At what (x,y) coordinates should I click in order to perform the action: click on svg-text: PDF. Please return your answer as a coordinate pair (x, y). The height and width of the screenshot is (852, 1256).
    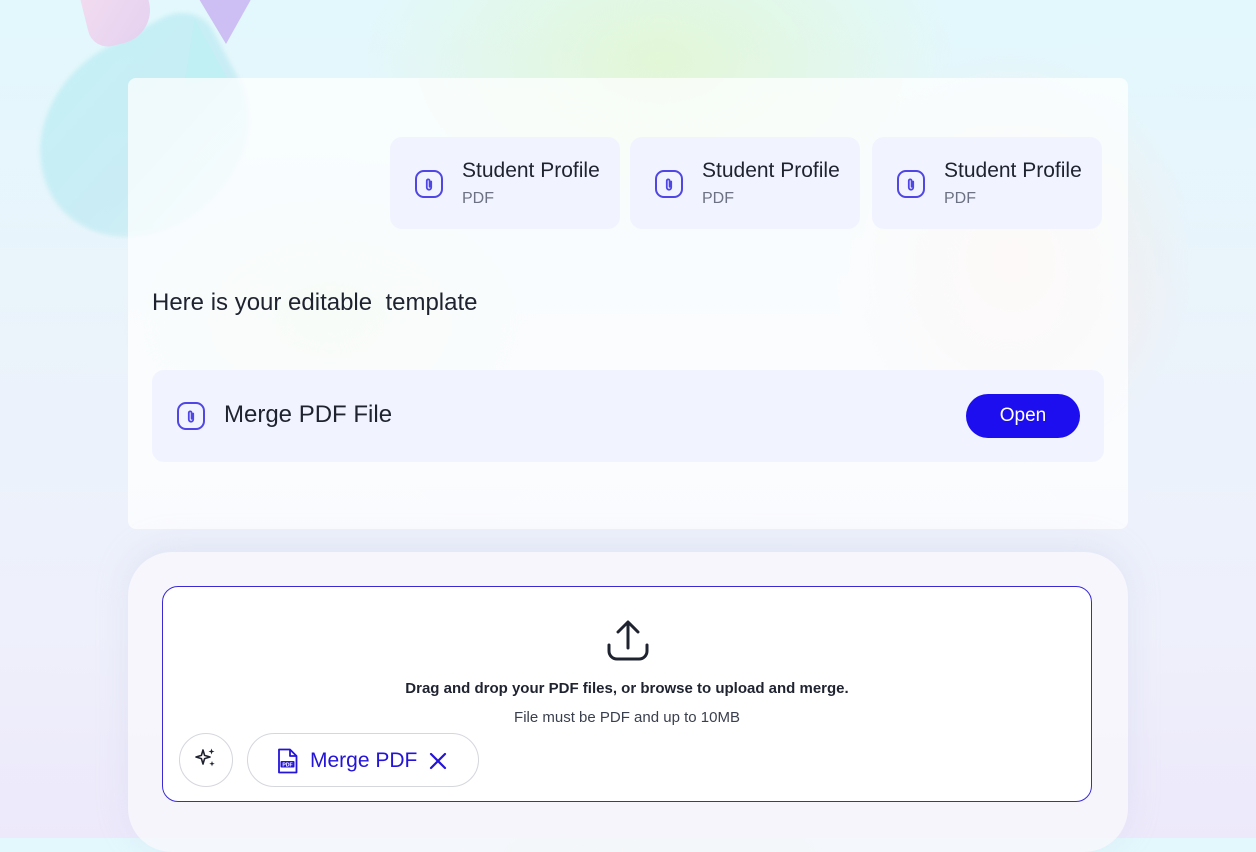
    Looking at the image, I should click on (287, 765).